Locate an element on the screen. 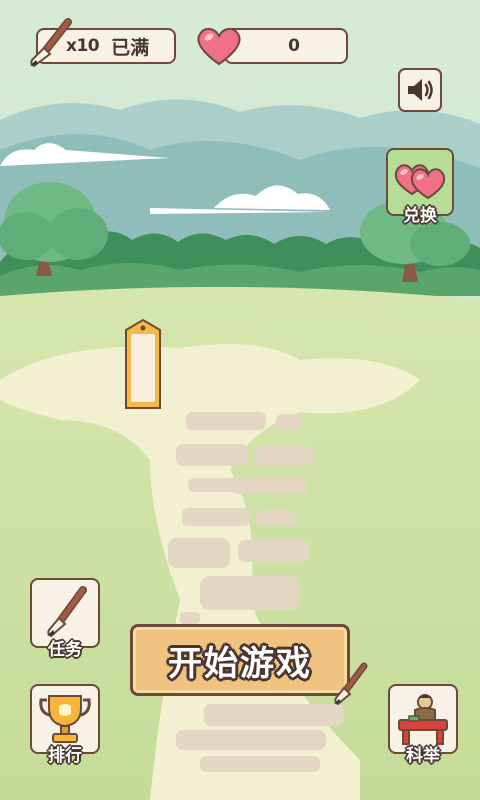 Image resolution: width=480 pixels, height=800 pixels. ranking-label: 排行 is located at coordinates (65, 756).